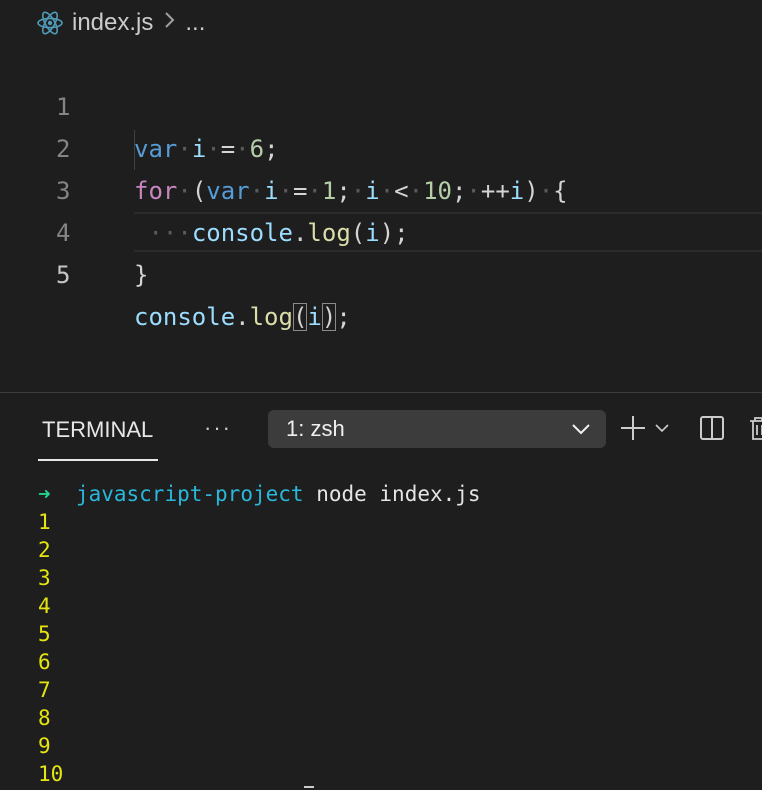  Describe the element at coordinates (343, 317) in the screenshot. I see `token-punctuation: ;` at that location.